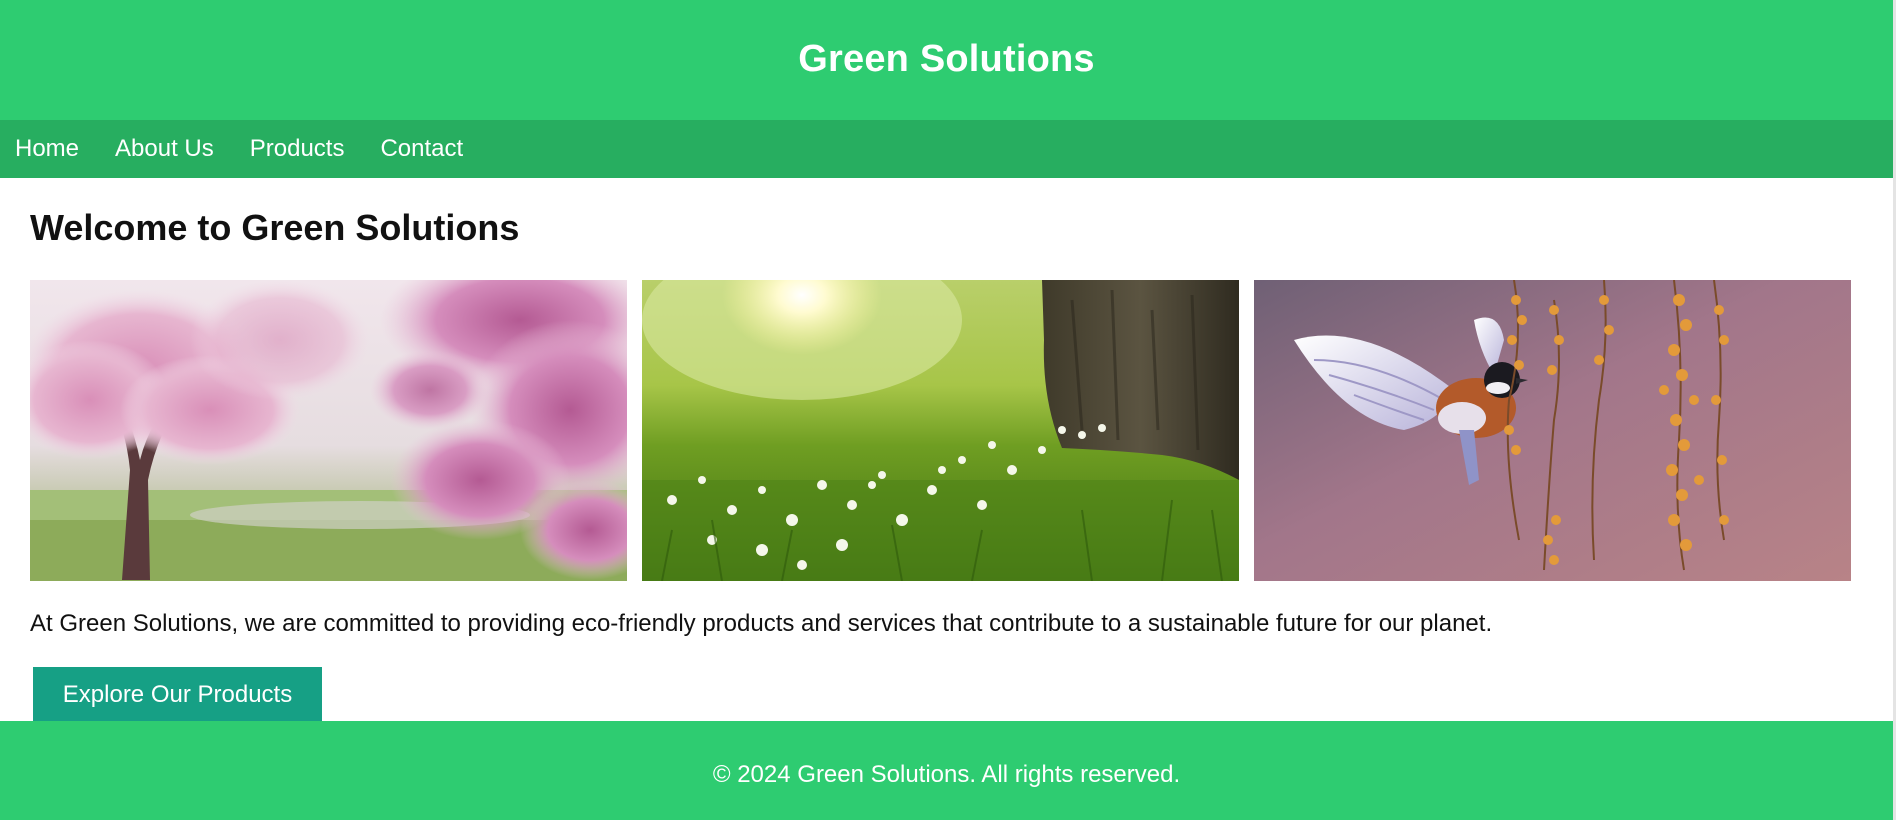 The image size is (1896, 820). Describe the element at coordinates (946, 149) in the screenshot. I see `main-nav: Home About Us Products Contact` at that location.